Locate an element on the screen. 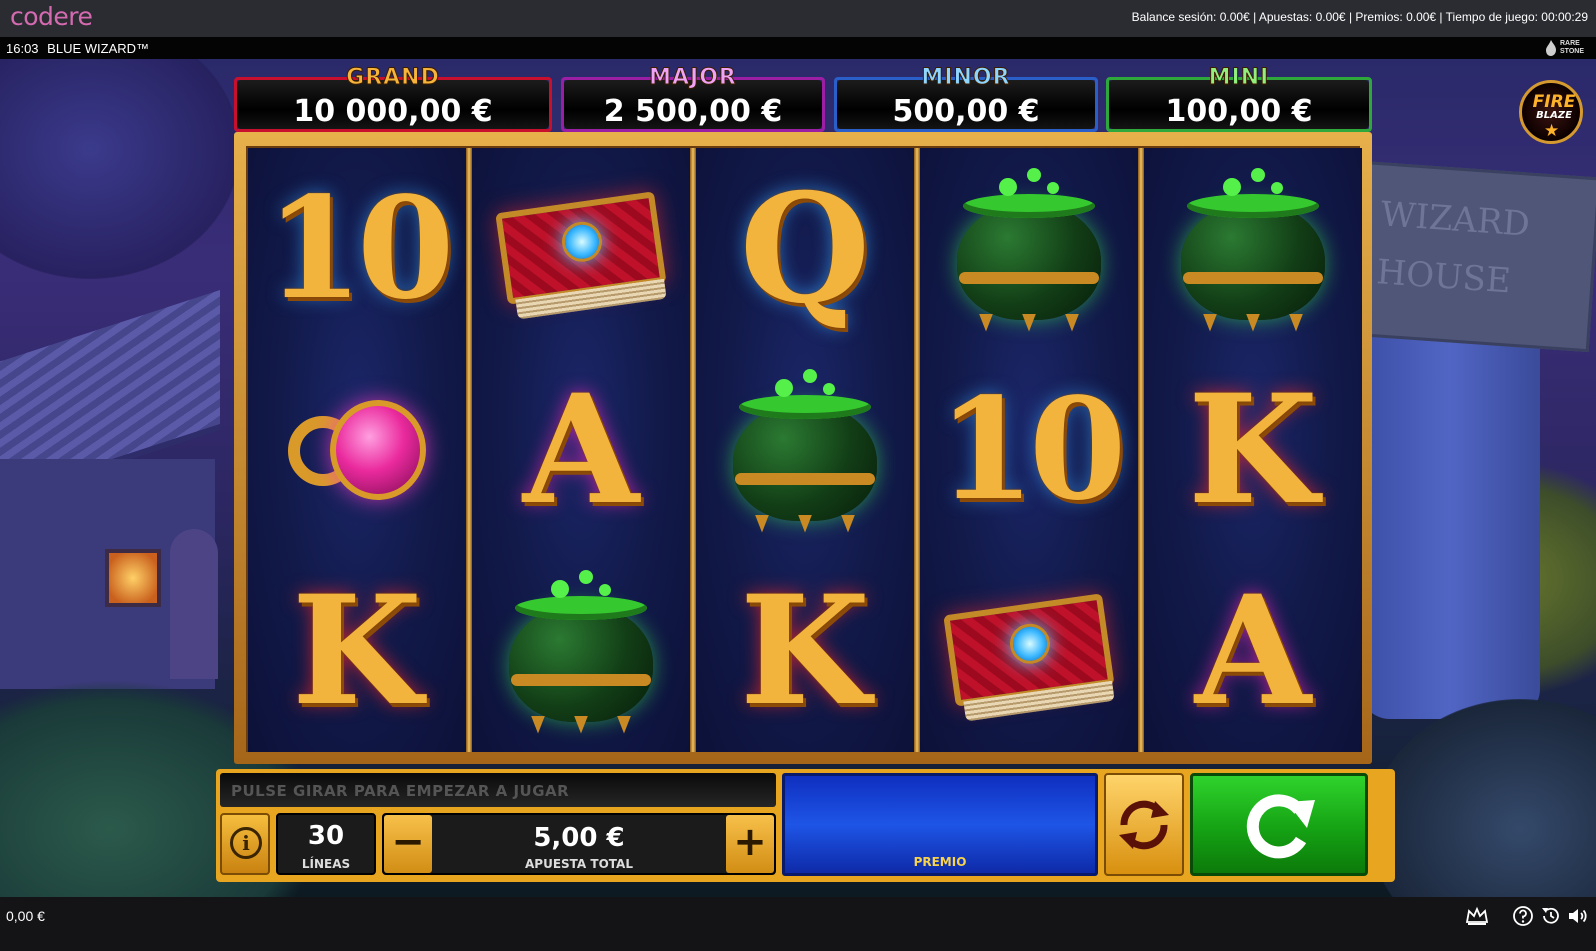 This screenshot has height=951, width=1596. info-icon: i is located at coordinates (246, 843).